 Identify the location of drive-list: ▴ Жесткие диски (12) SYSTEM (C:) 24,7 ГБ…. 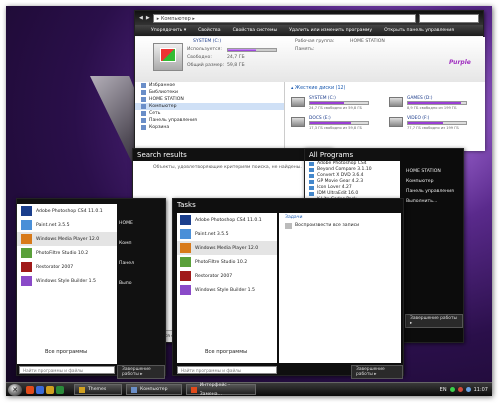
(385, 116).